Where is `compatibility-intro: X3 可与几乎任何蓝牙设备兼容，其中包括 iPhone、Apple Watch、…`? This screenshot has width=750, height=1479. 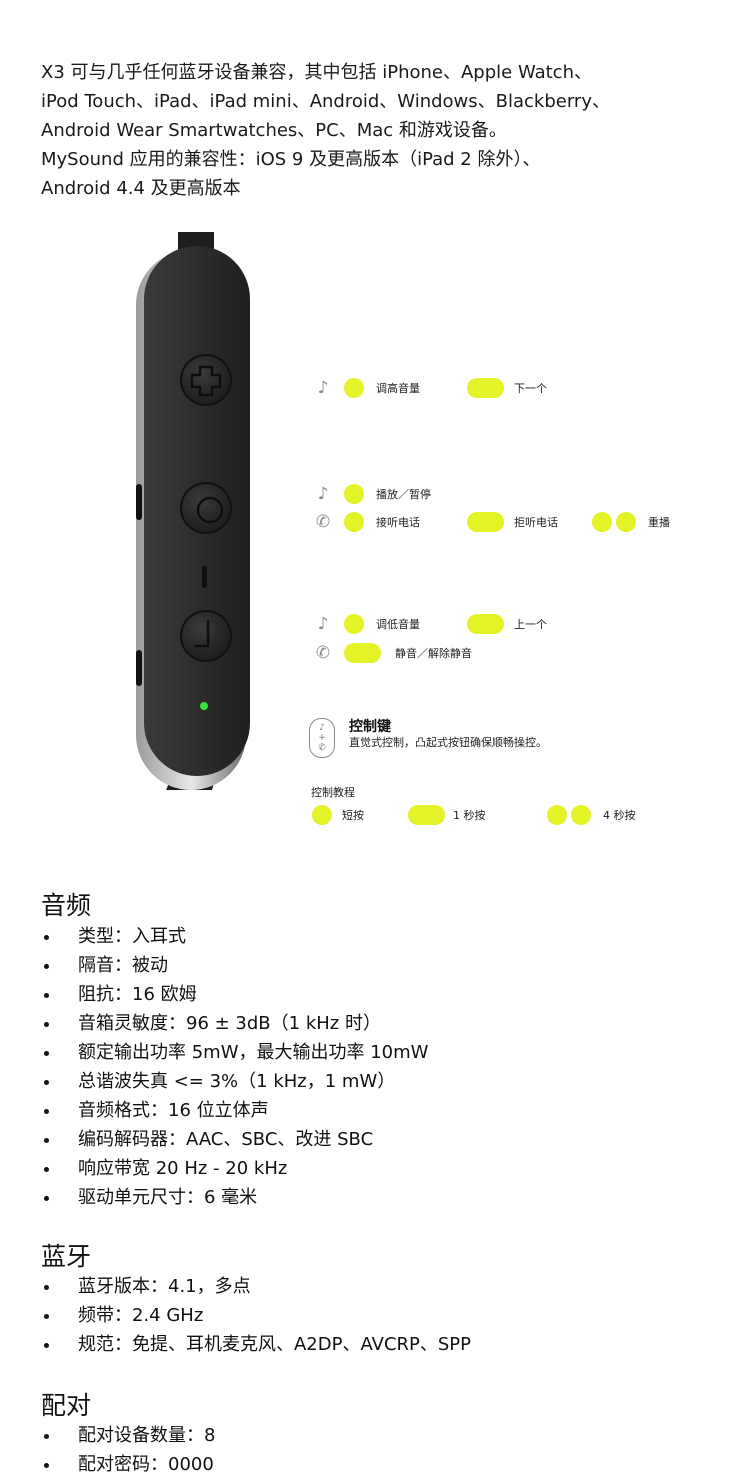
compatibility-intro: X3 可与几乎任何蓝牙设备兼容，其中包括 iPhone、Apple Watch、… is located at coordinates (381, 130).